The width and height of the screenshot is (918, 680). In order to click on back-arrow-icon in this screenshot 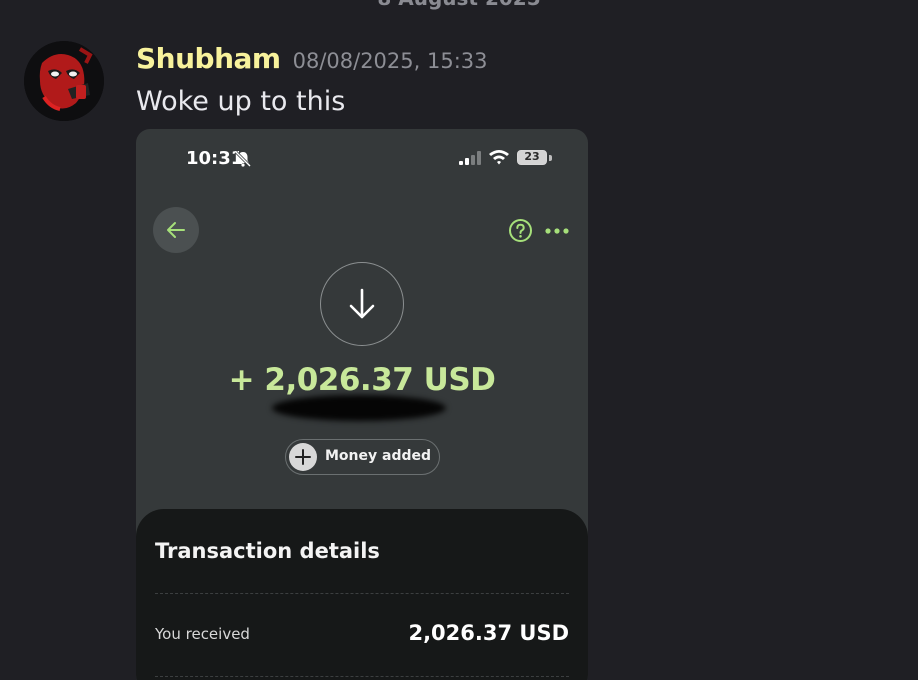, I will do `click(176, 230)`.